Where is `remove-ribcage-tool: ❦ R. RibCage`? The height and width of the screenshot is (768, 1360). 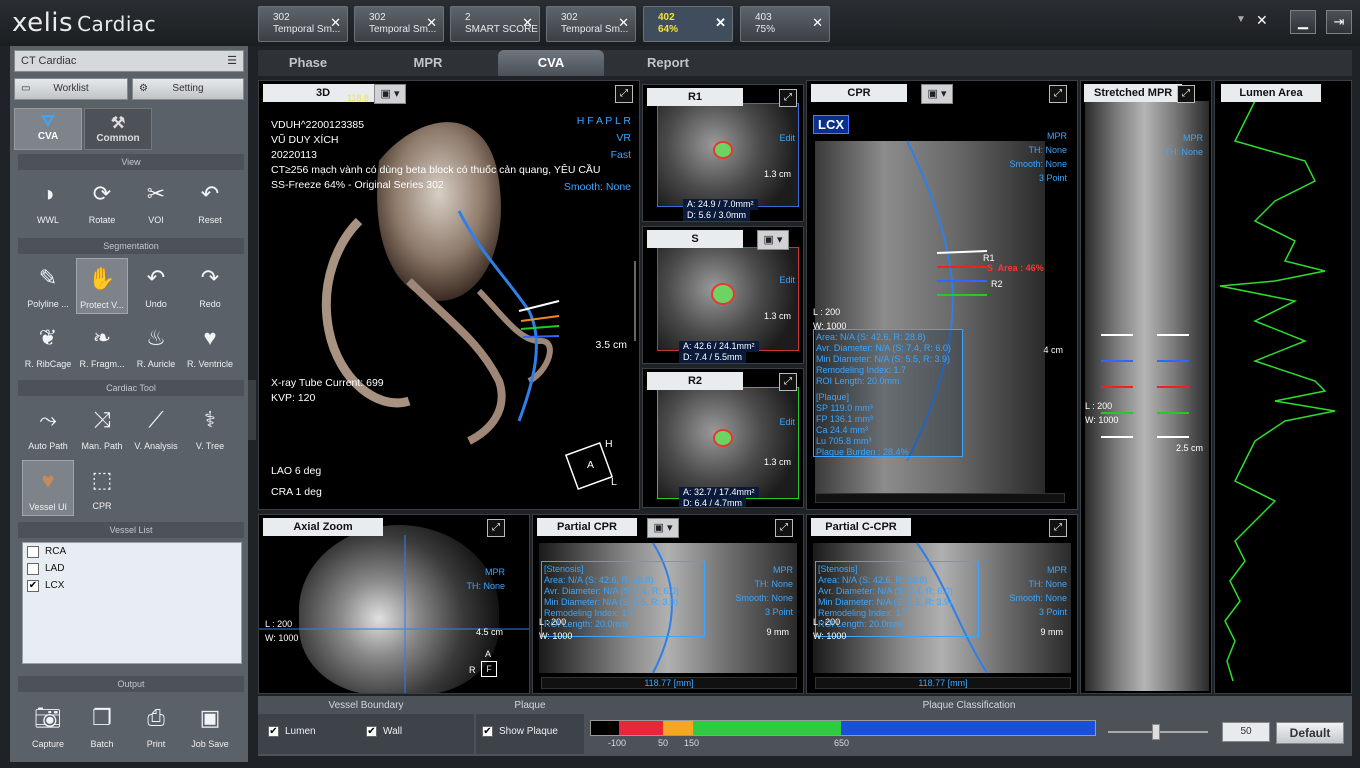
remove-ribcage-tool: ❦ R. RibCage is located at coordinates (48, 346).